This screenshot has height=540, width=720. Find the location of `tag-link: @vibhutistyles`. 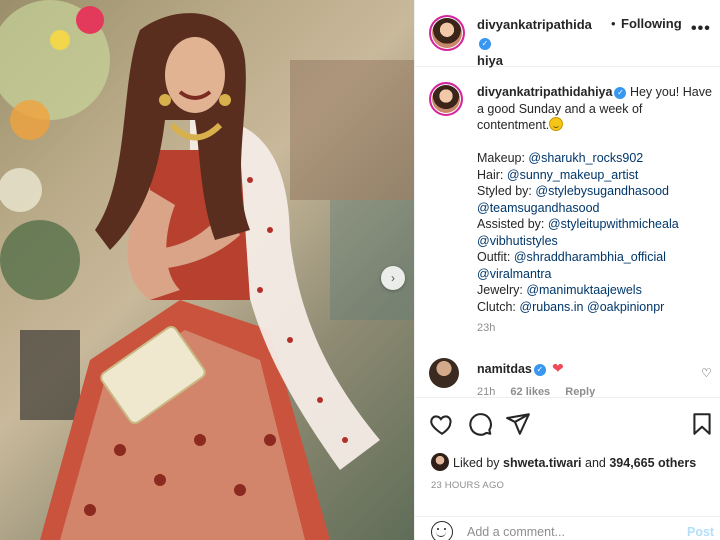

tag-link: @vibhutistyles is located at coordinates (517, 241).